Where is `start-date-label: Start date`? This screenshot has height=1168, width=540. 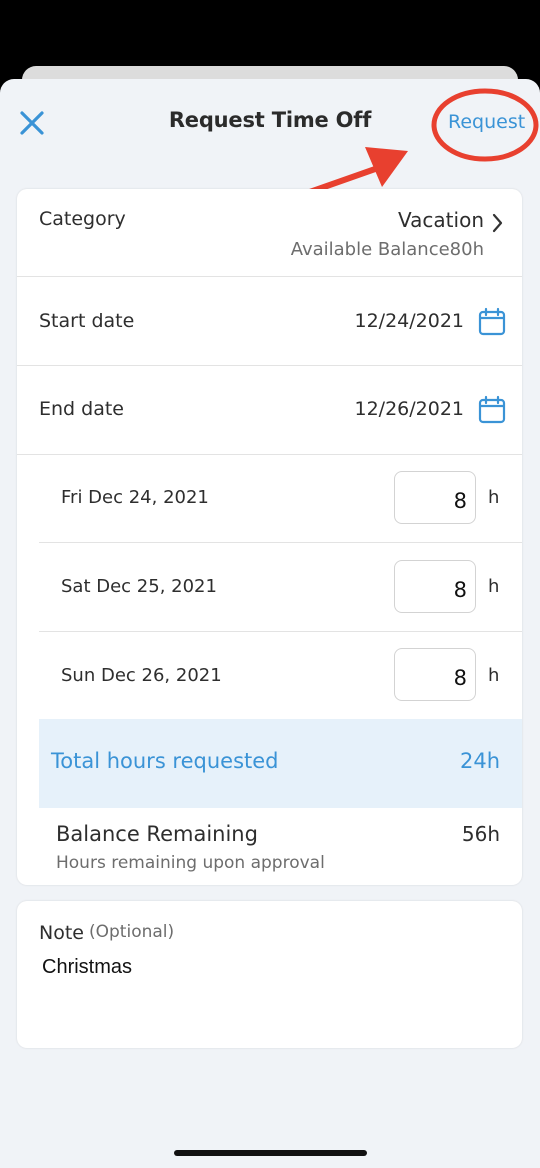
start-date-label: Start date is located at coordinates (87, 321).